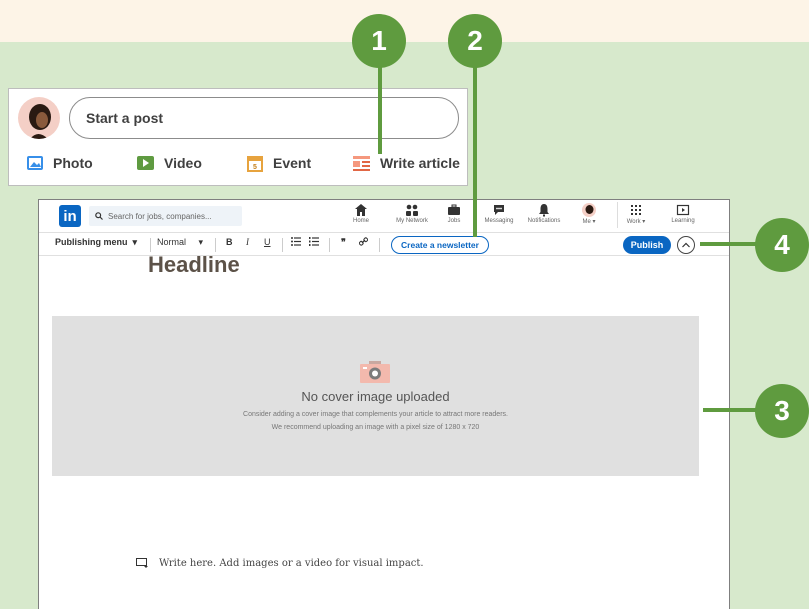 Image resolution: width=809 pixels, height=609 pixels. Describe the element at coordinates (264, 118) in the screenshot. I see `start-post-button: Start a post` at that location.